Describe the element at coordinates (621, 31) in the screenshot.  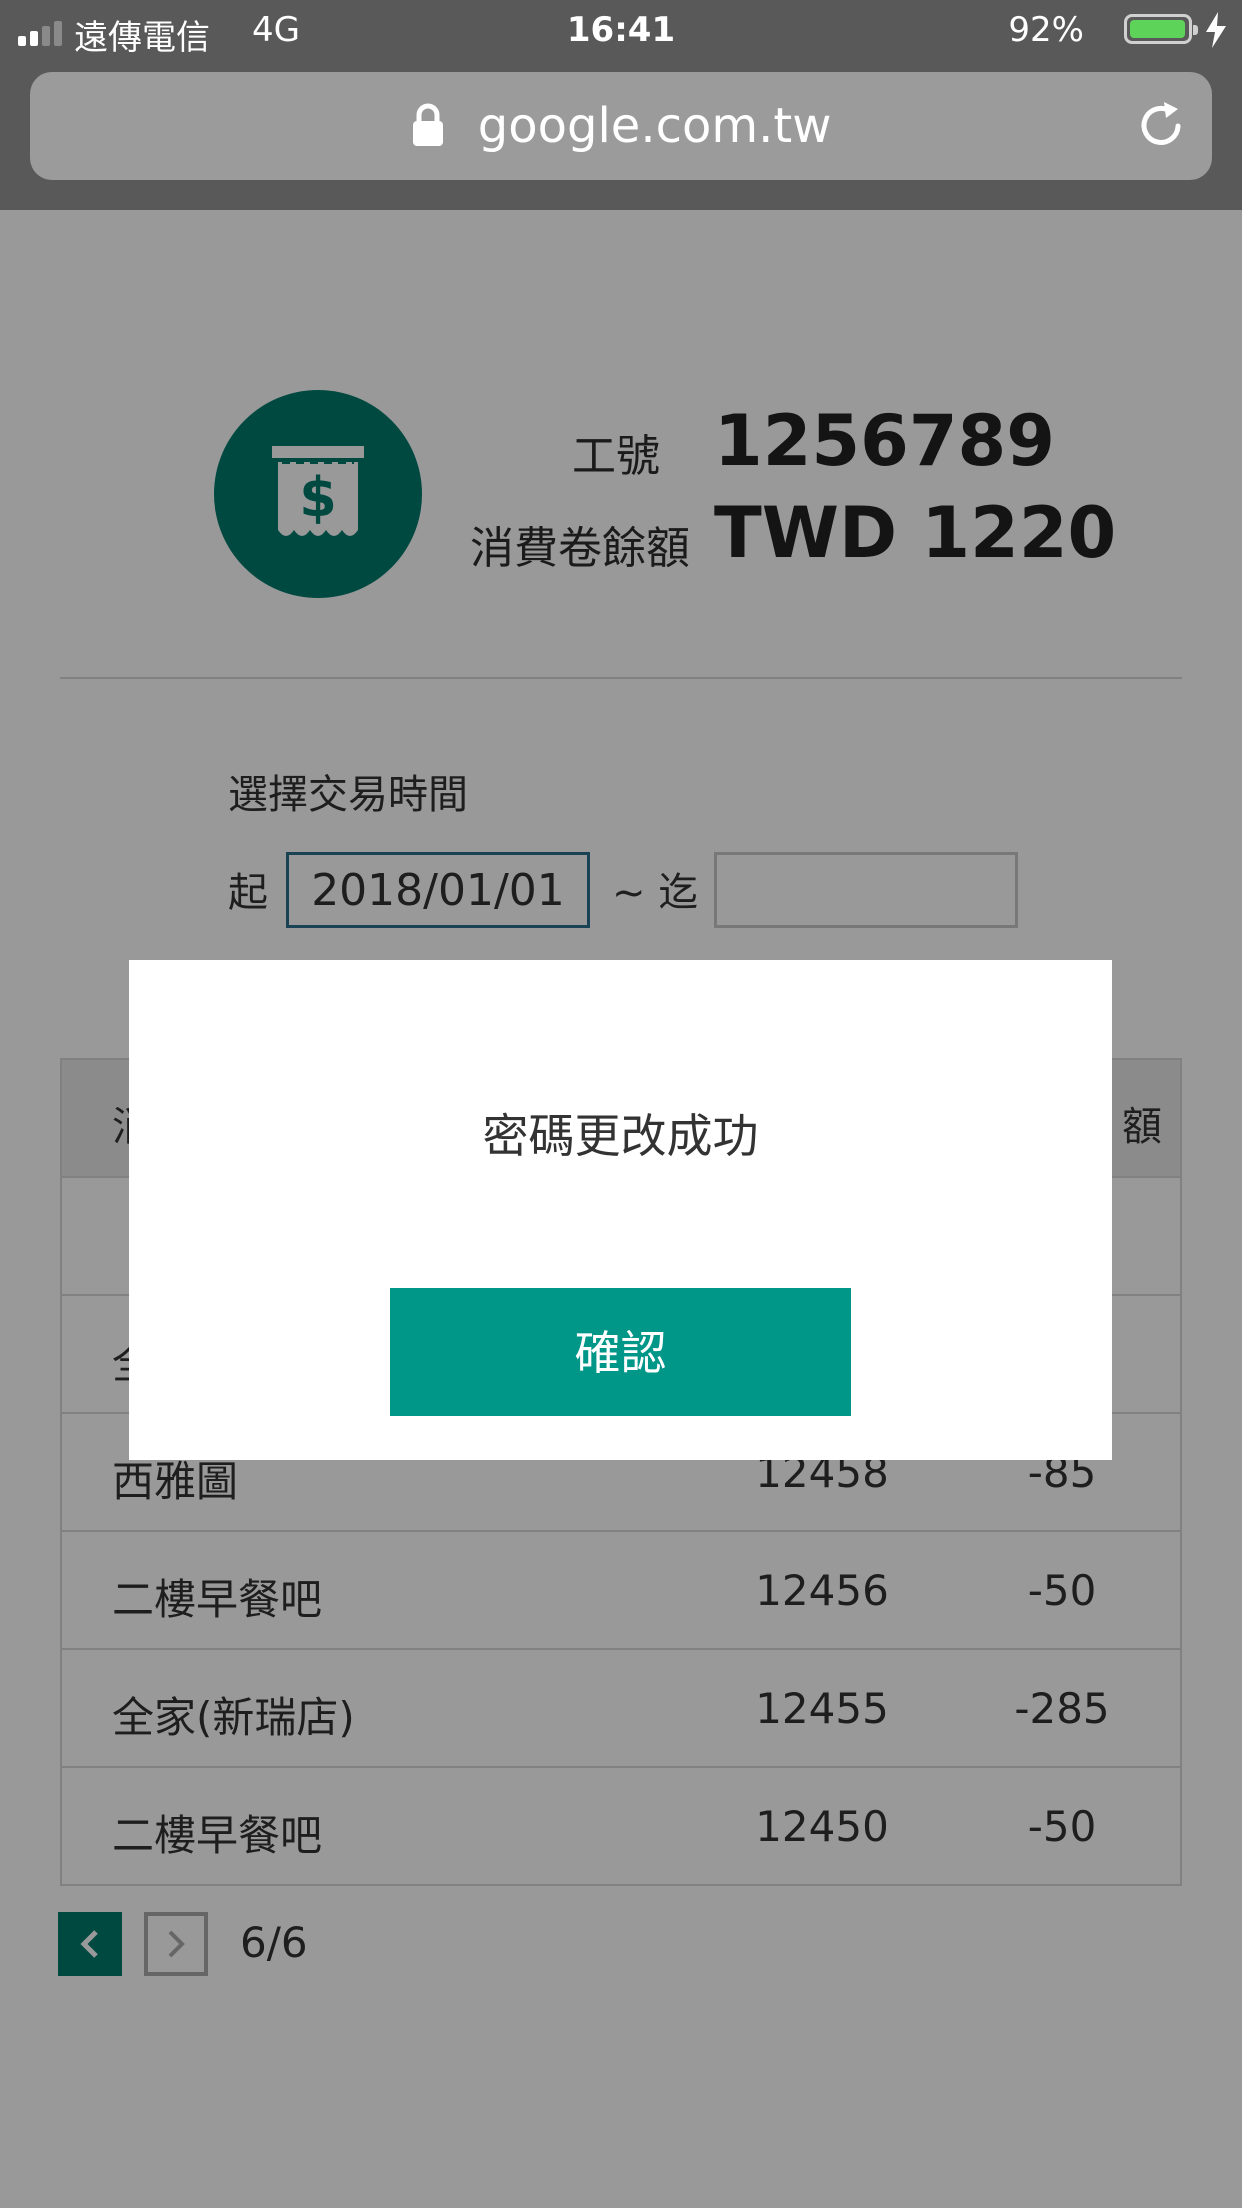
I see `status-bar: 遠傳電信 4G 16:41 92%` at that location.